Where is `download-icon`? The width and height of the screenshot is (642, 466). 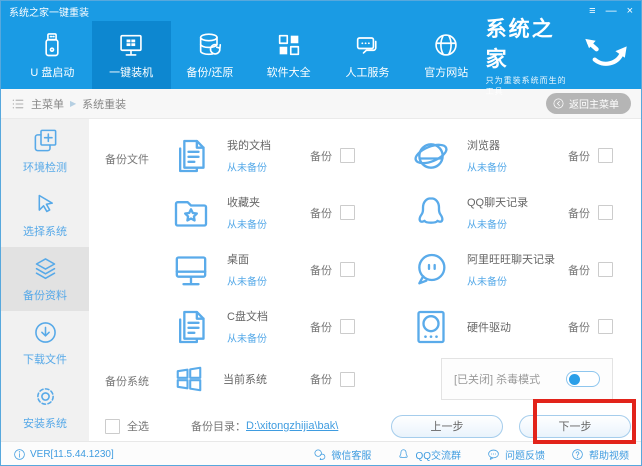
download-icon is located at coordinates (45, 332).